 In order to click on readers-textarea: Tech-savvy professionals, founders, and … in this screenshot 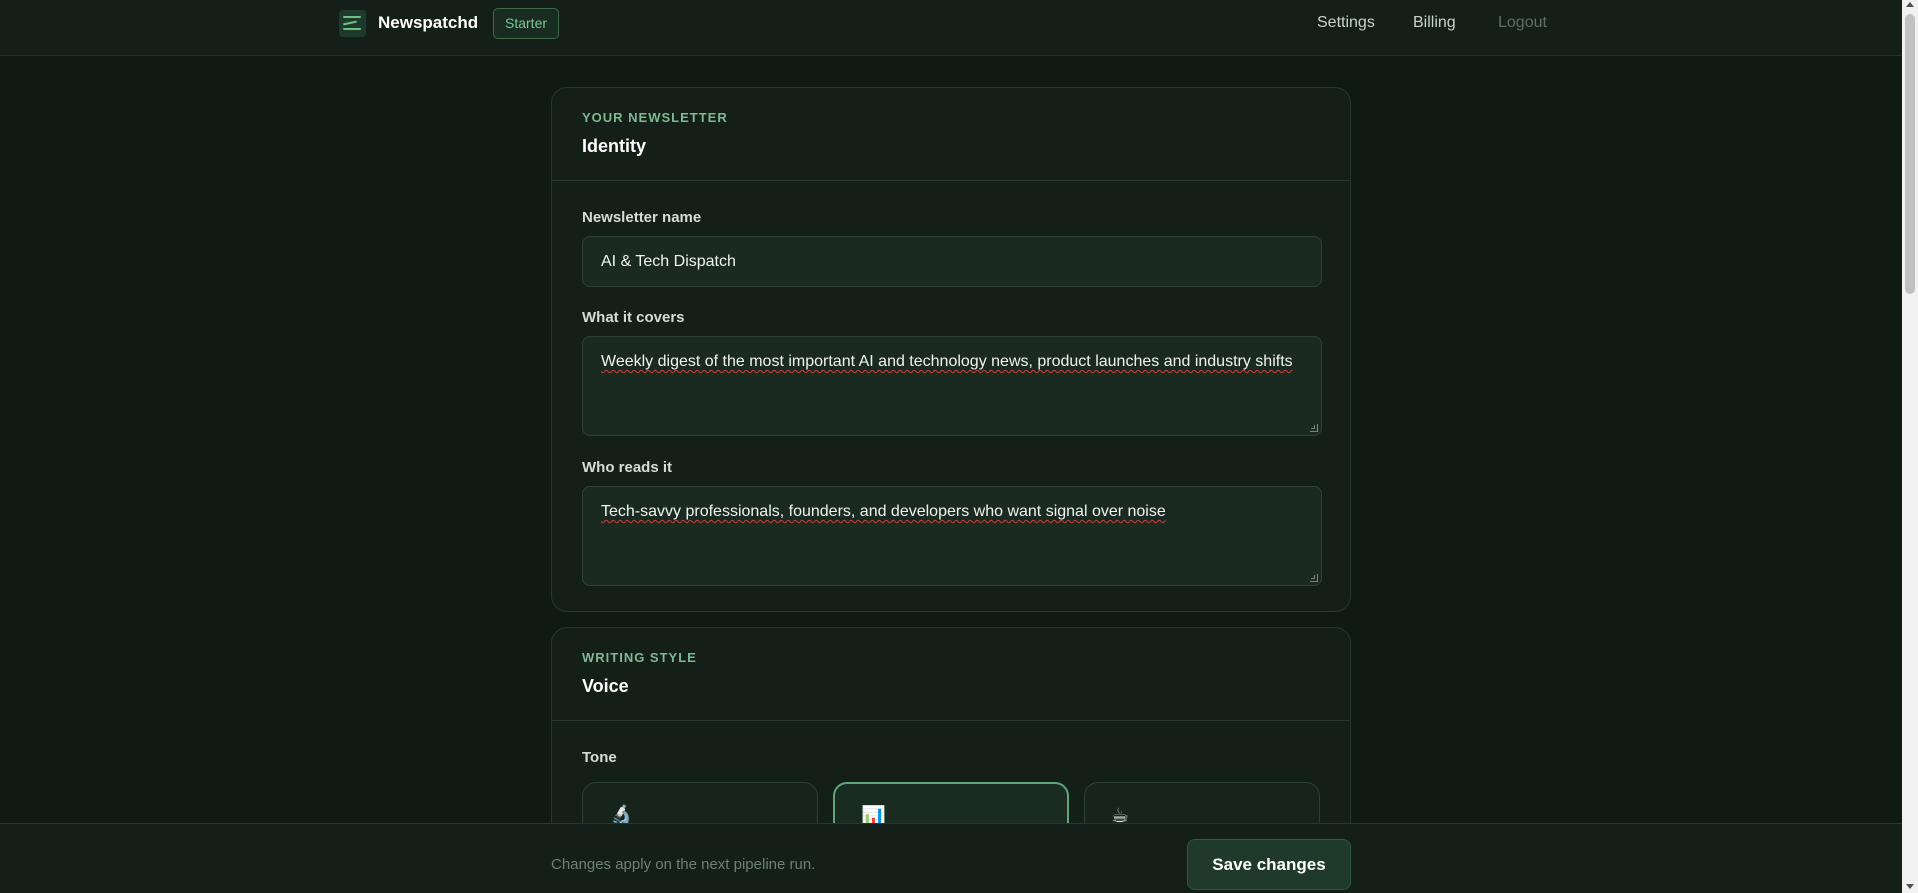, I will do `click(952, 536)`.